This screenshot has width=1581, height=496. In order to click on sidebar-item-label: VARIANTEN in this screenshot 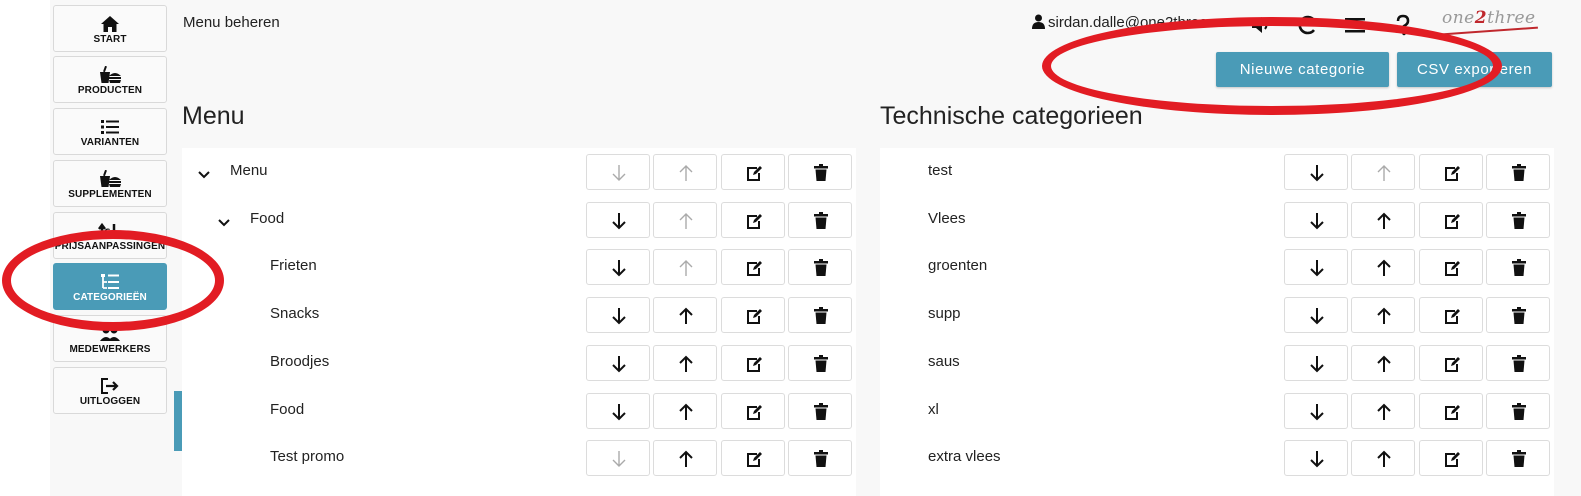, I will do `click(110, 142)`.